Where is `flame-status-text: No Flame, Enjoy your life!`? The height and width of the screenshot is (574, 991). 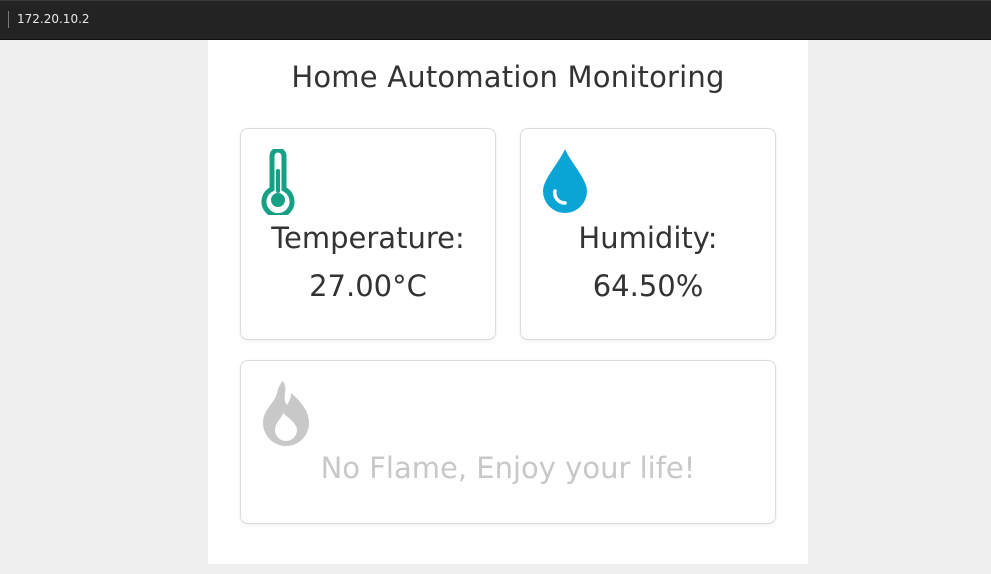
flame-status-text: No Flame, Enjoy your life! is located at coordinates (508, 468).